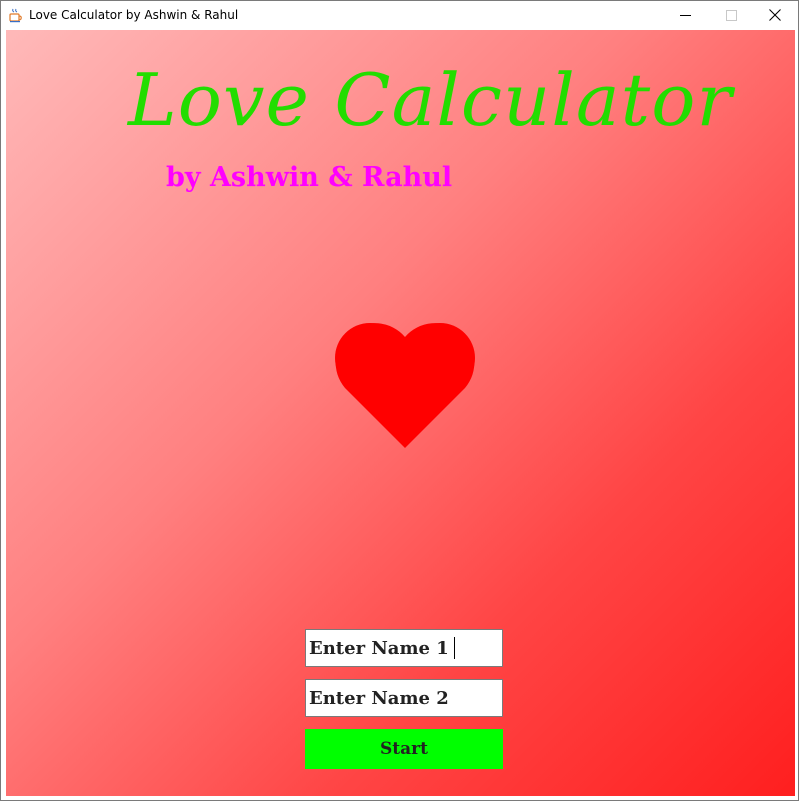  I want to click on name2-input, so click(404, 698).